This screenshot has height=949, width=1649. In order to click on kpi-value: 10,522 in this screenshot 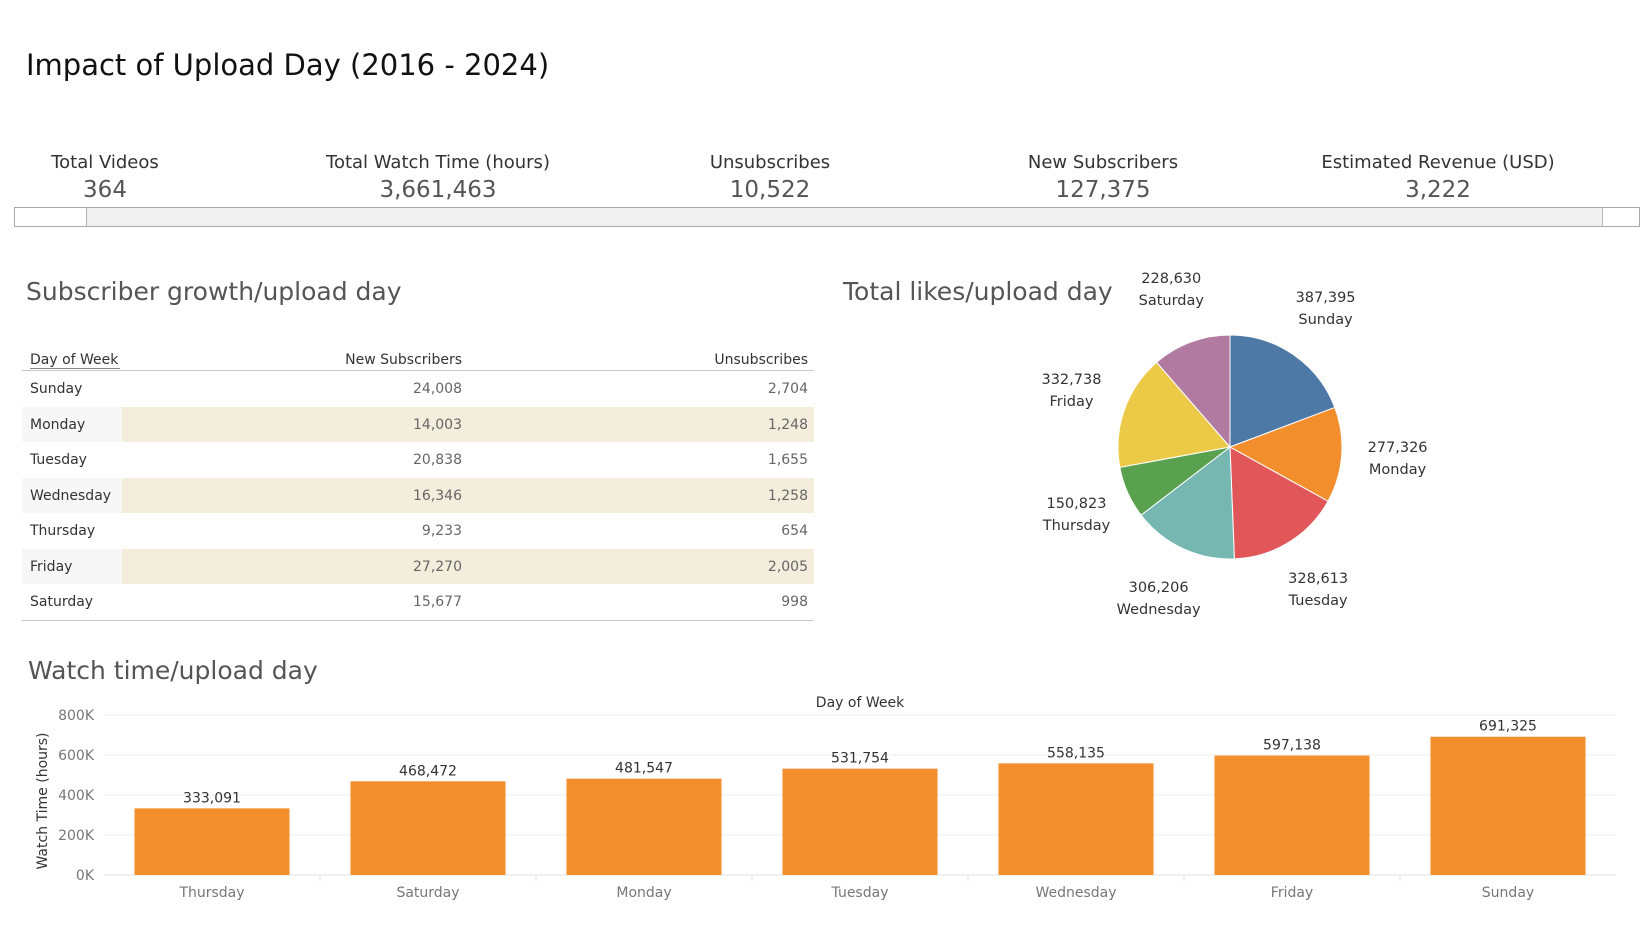, I will do `click(770, 190)`.